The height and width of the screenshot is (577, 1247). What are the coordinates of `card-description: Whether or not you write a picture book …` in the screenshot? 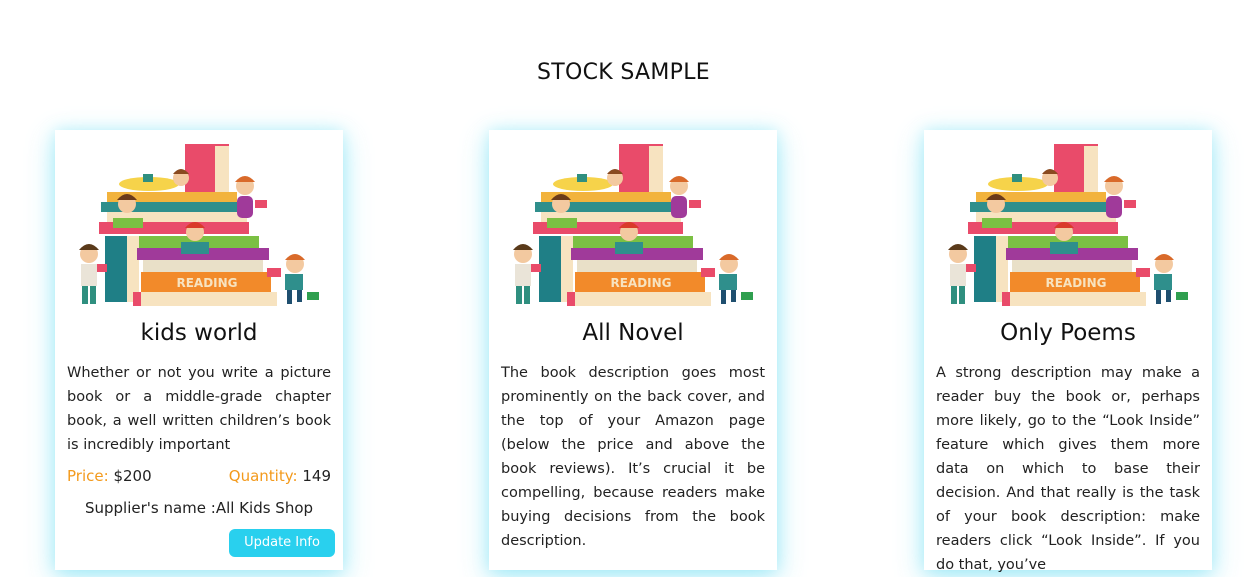 It's located at (199, 409).